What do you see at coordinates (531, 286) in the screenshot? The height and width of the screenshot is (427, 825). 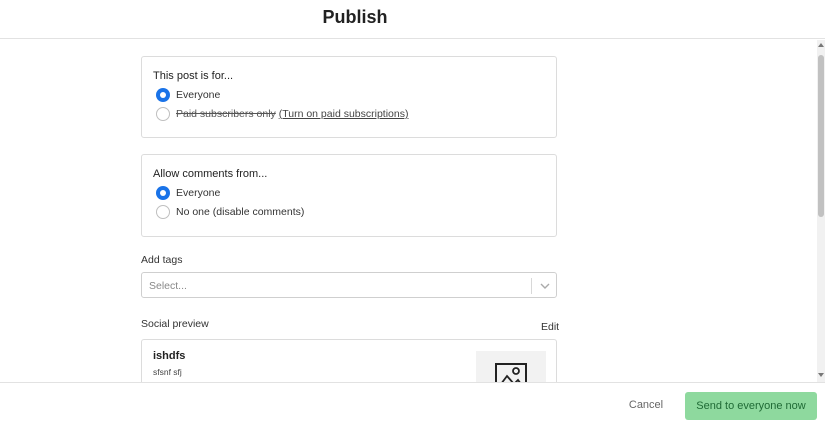 I see `select-divider` at bounding box center [531, 286].